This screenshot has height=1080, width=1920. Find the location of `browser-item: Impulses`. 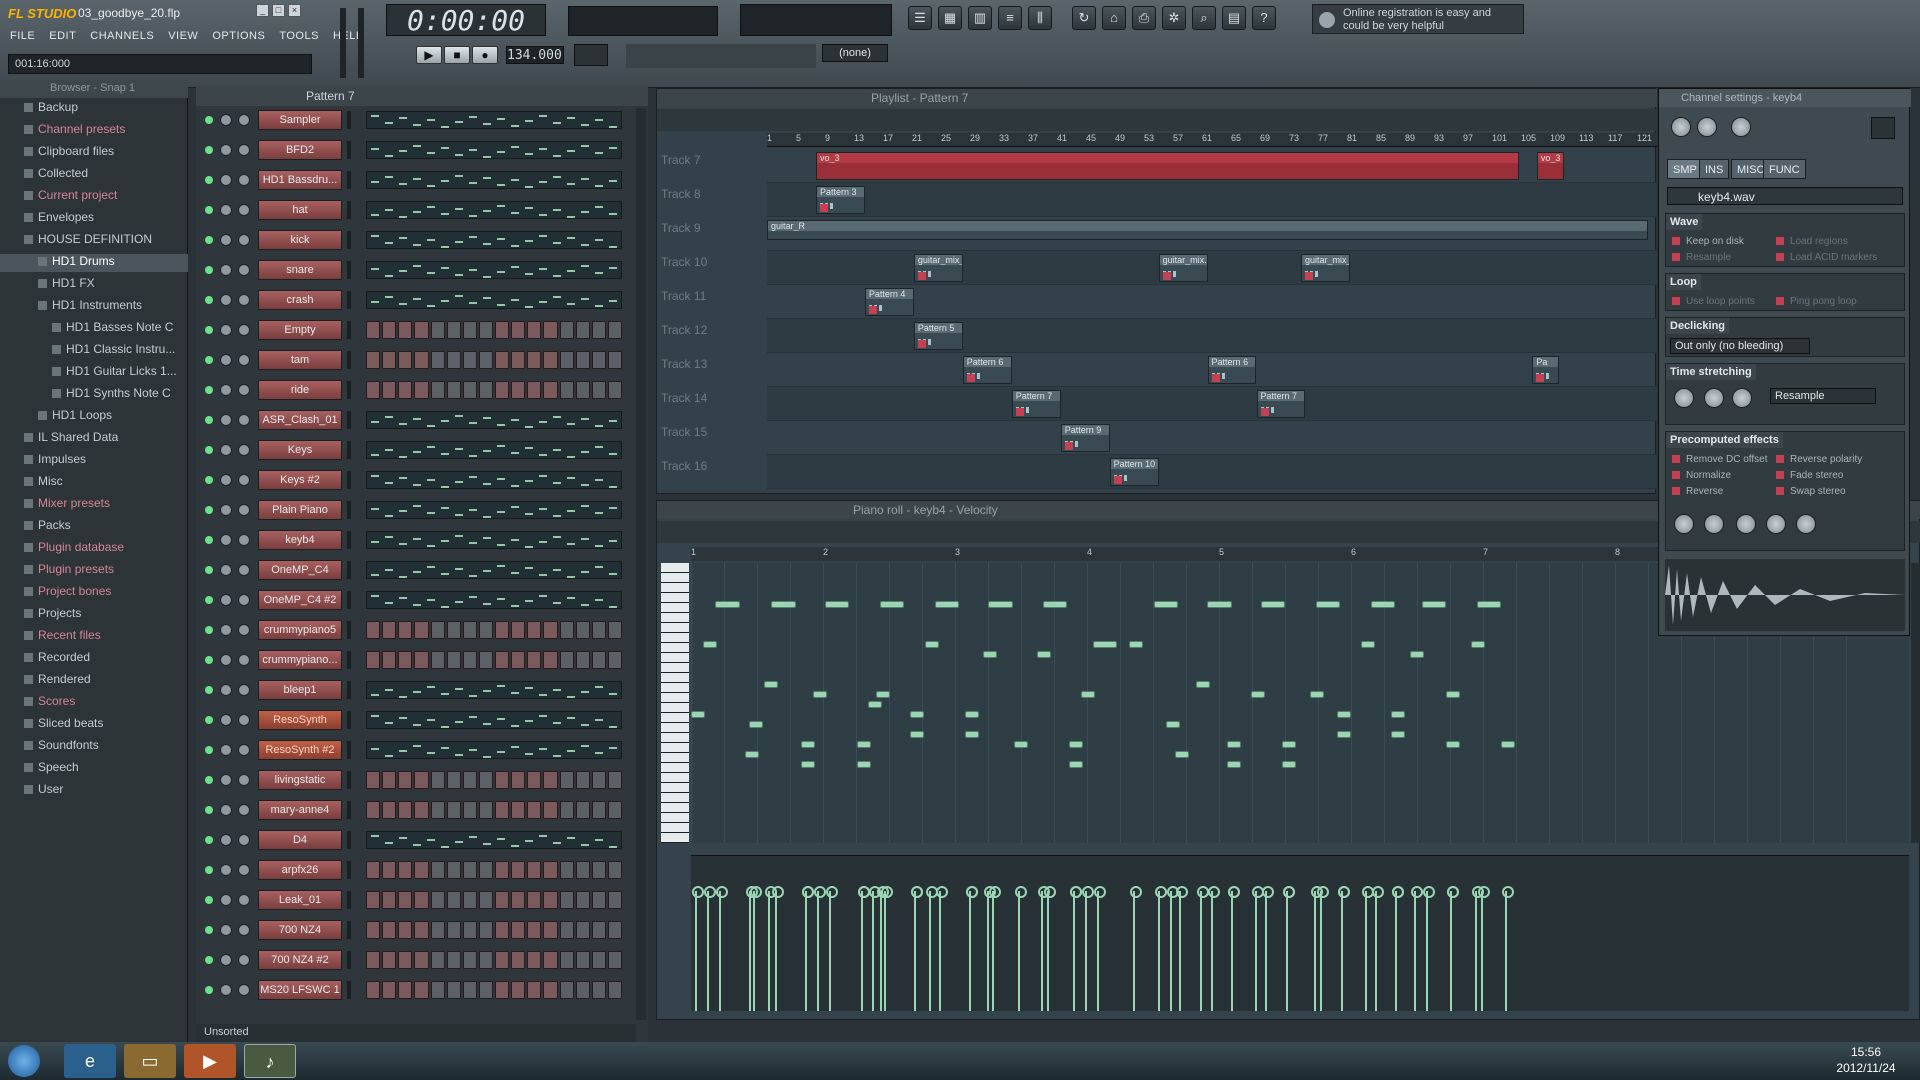

browser-item: Impulses is located at coordinates (94, 461).